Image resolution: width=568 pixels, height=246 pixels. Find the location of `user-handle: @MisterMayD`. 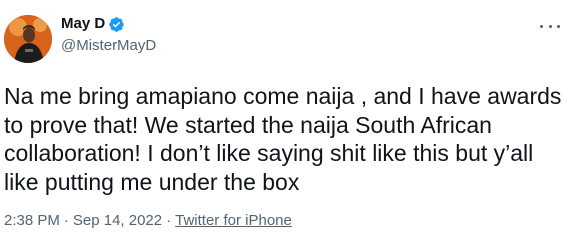

user-handle: @MisterMayD is located at coordinates (108, 46).